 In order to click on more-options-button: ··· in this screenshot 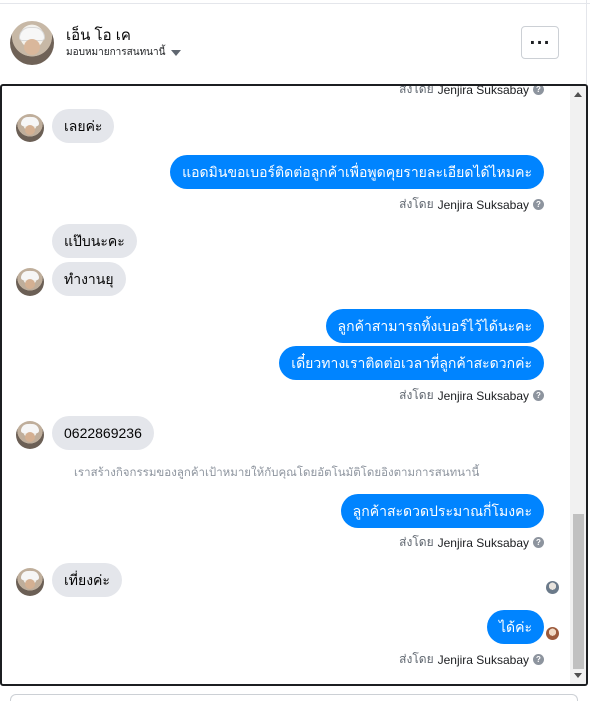, I will do `click(540, 42)`.